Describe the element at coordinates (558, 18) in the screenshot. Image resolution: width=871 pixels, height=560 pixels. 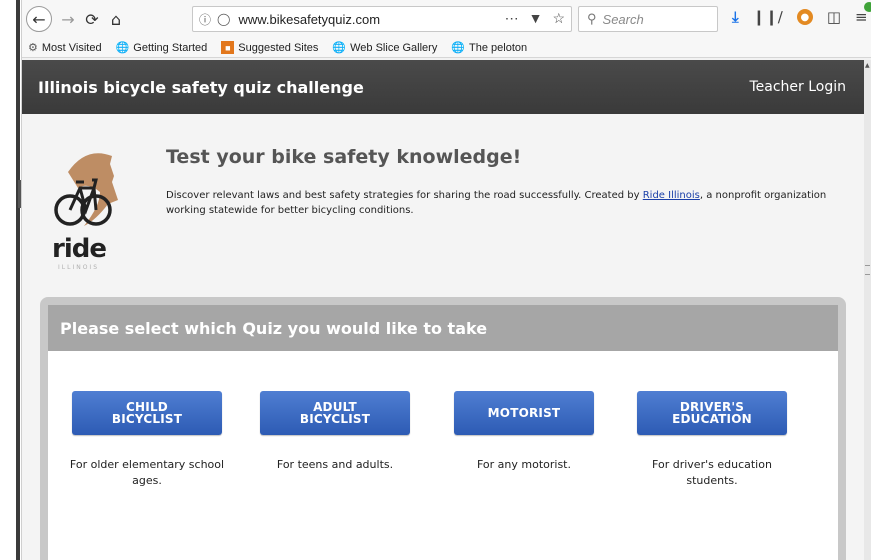
I see `bookmark-star-icon: ☆` at that location.